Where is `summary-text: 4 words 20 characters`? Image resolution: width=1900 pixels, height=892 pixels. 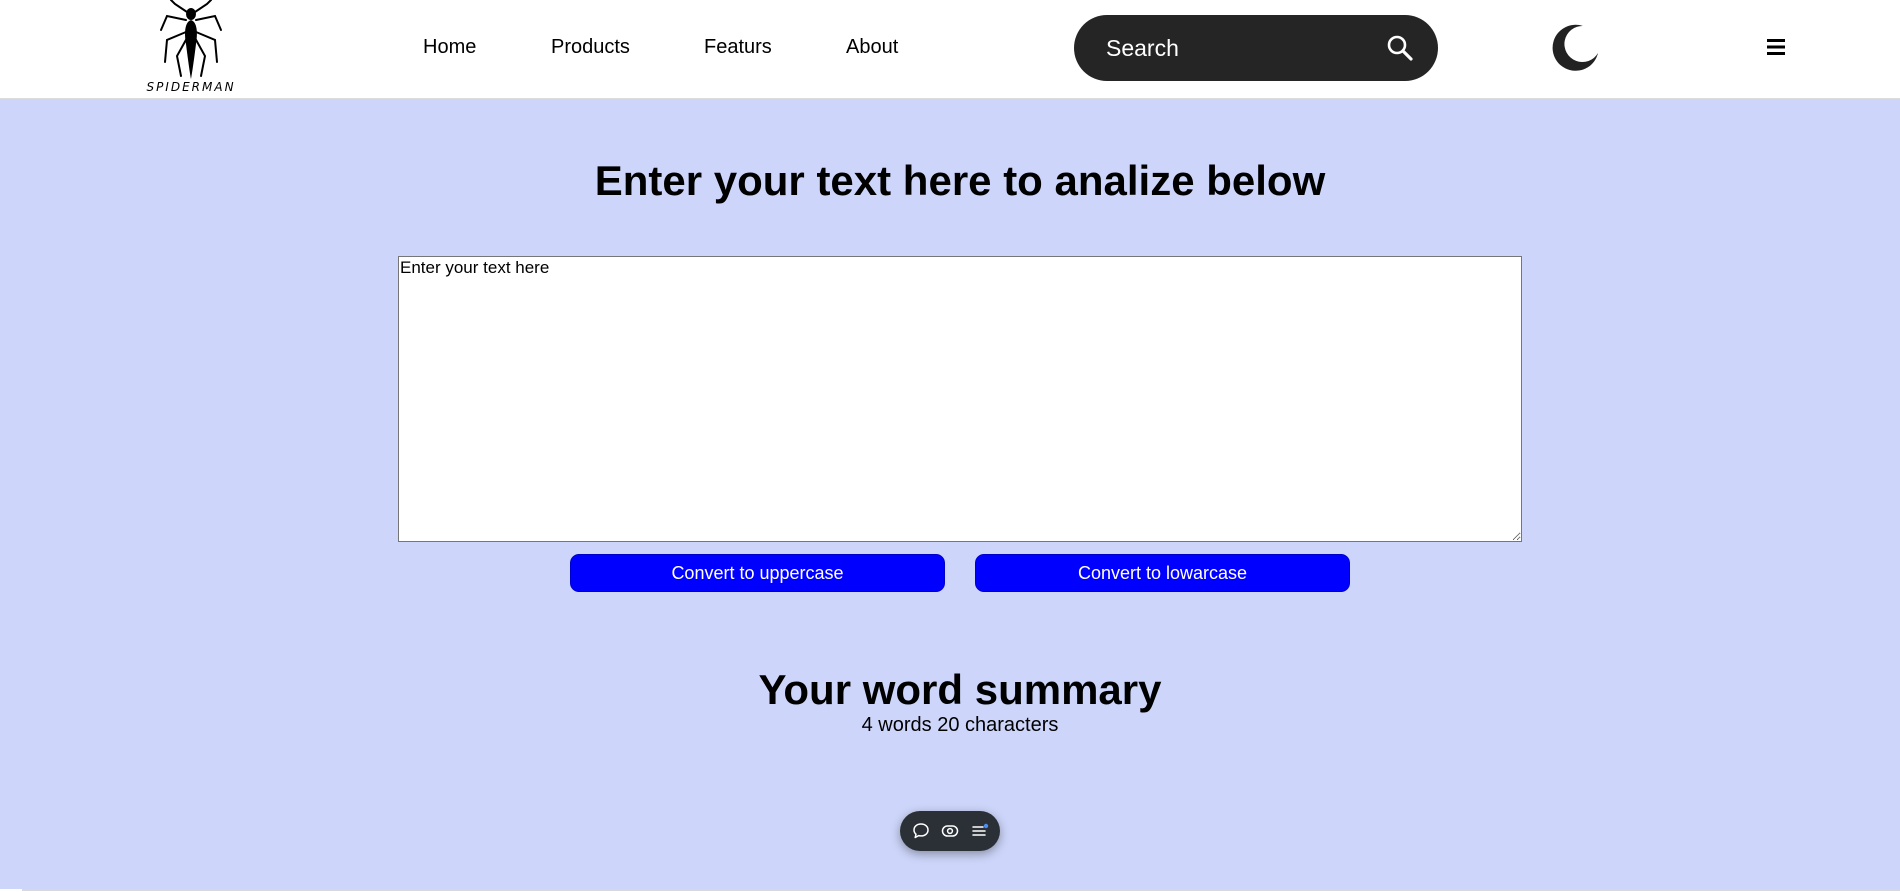
summary-text: 4 words 20 characters is located at coordinates (960, 725).